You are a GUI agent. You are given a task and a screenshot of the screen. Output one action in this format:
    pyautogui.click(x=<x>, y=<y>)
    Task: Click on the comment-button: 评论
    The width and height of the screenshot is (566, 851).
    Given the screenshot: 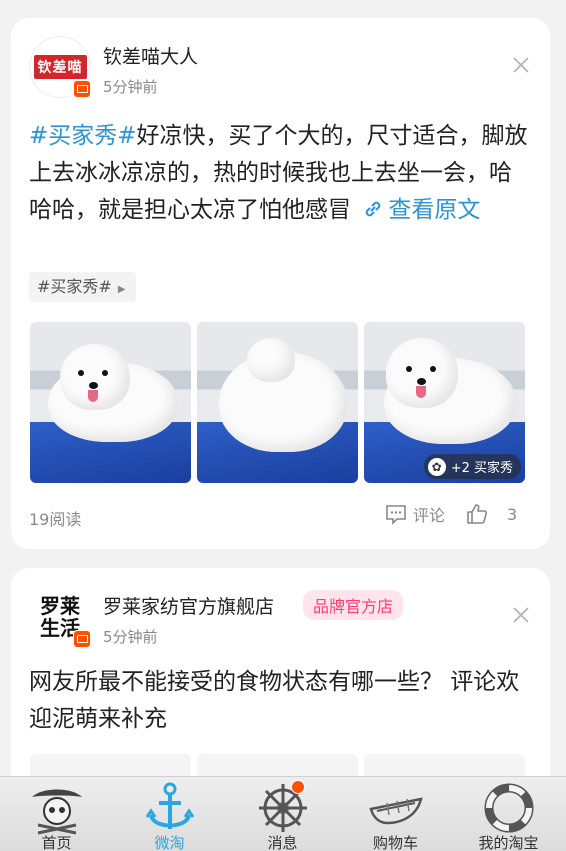 What is the action you would take?
    pyautogui.click(x=415, y=514)
    